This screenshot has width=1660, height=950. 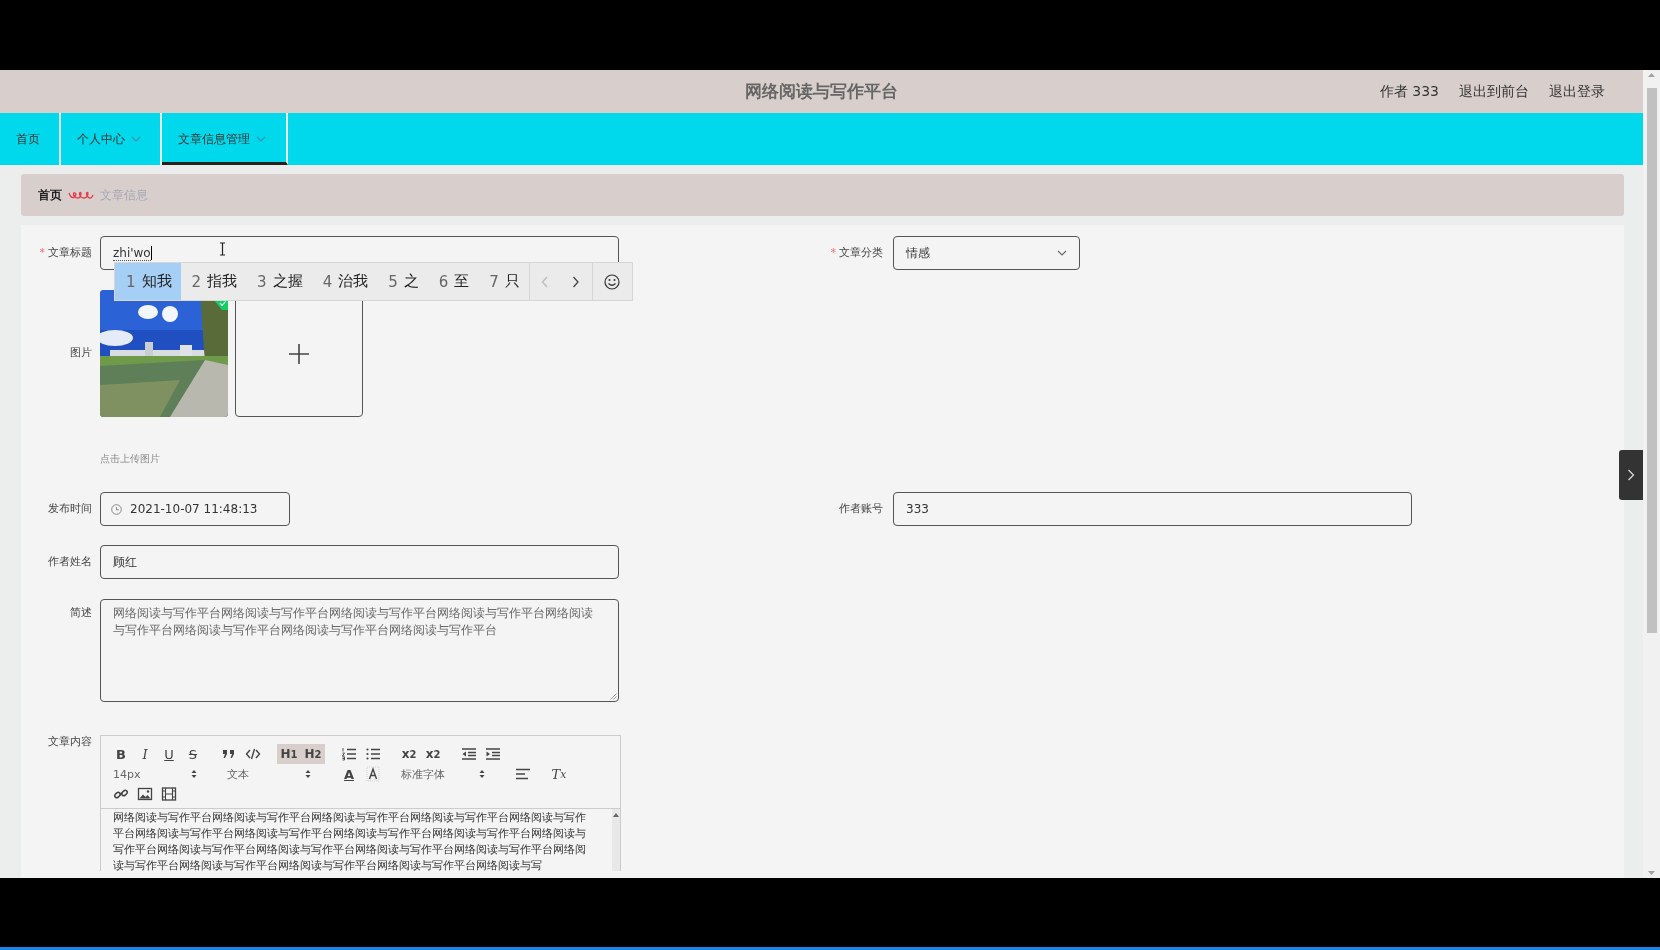 What do you see at coordinates (349, 774) in the screenshot?
I see `font-color-button: A` at bounding box center [349, 774].